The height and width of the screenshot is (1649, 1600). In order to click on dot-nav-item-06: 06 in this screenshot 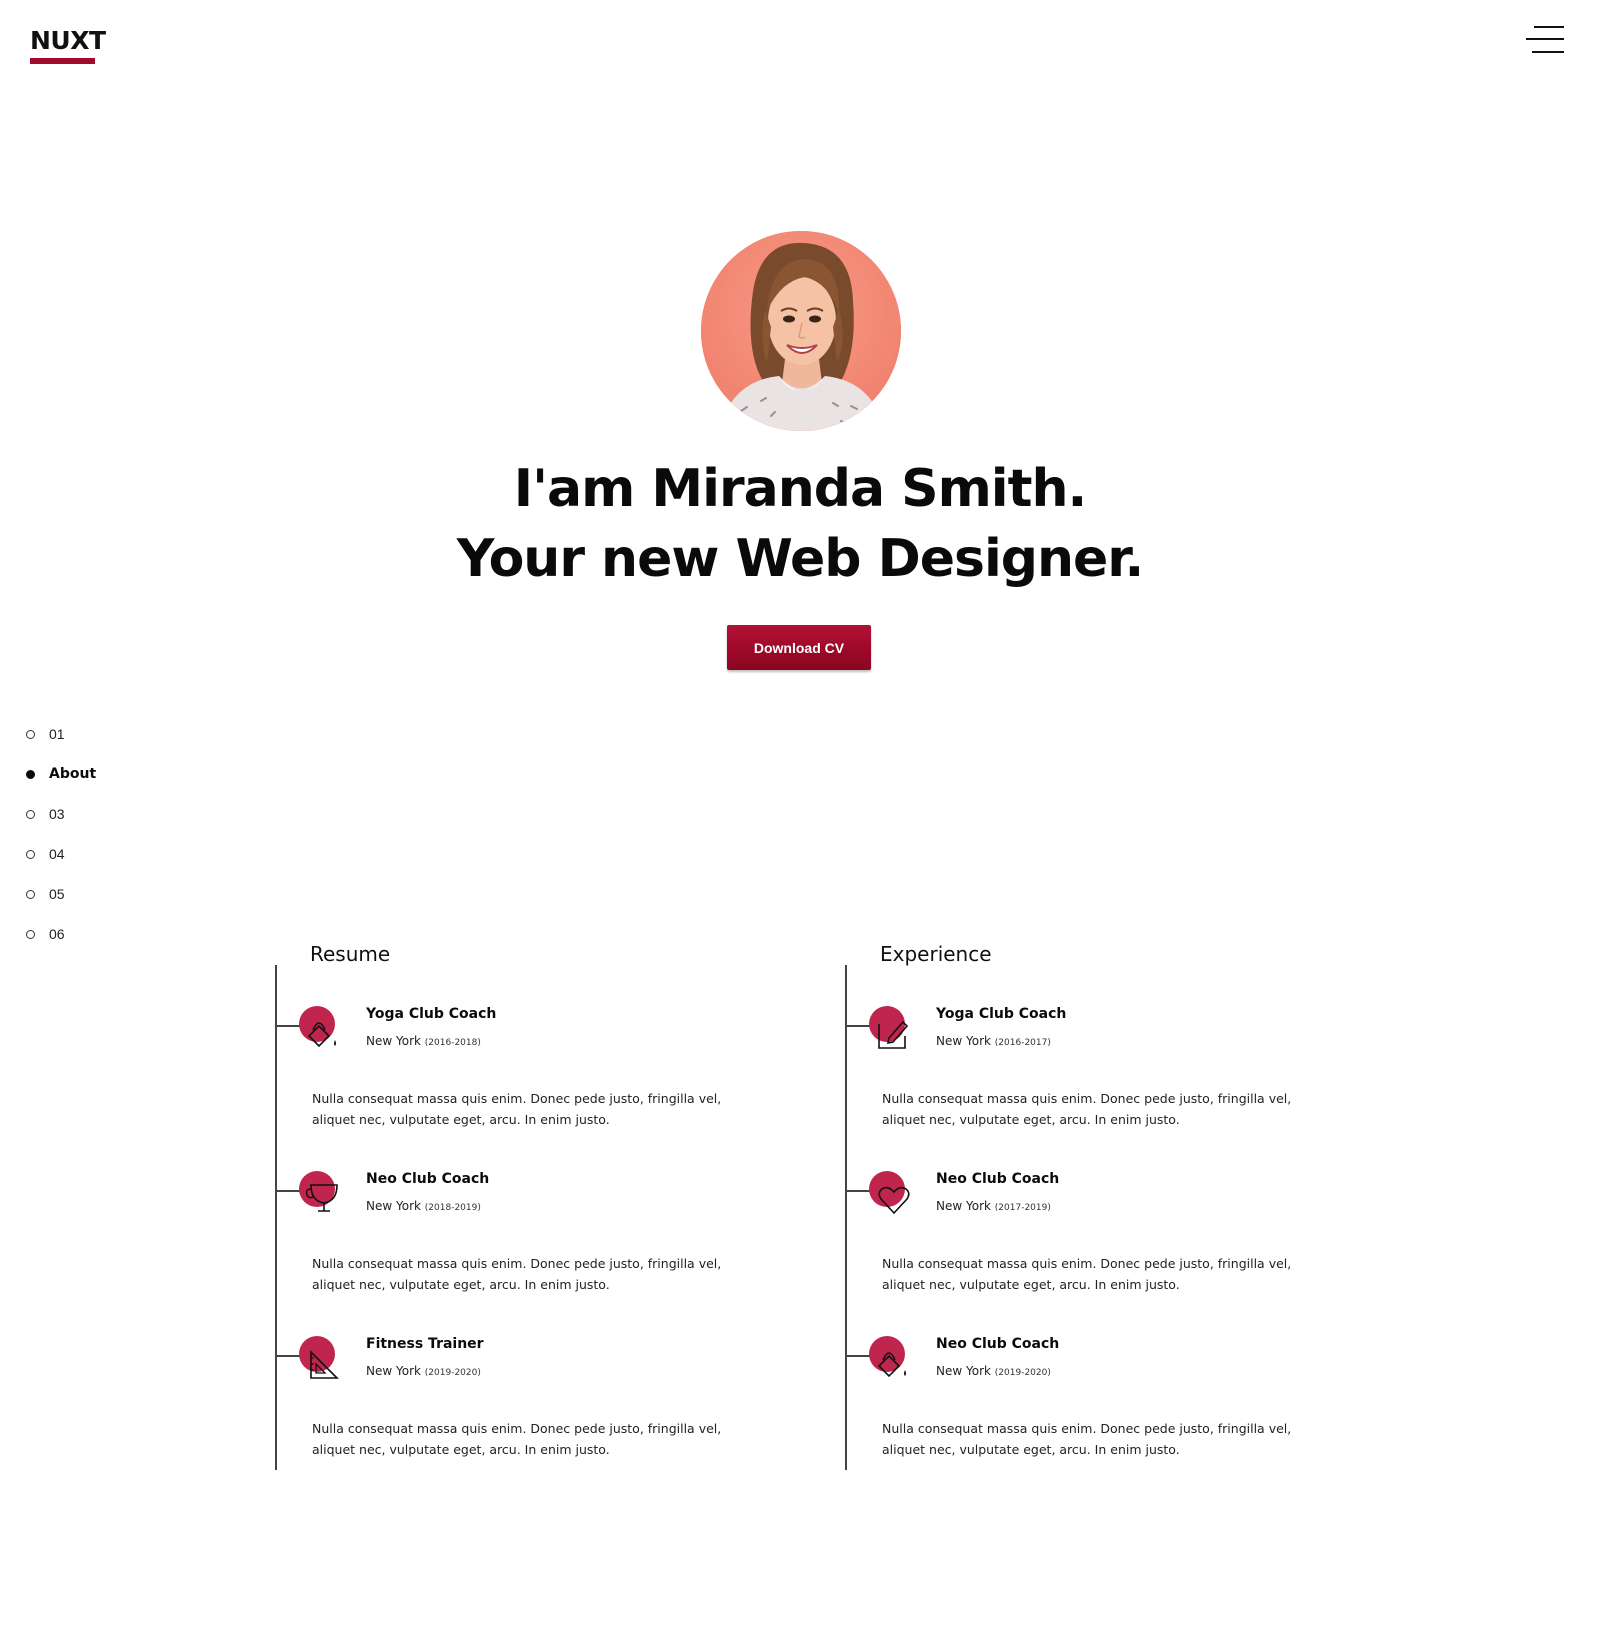, I will do `click(61, 934)`.